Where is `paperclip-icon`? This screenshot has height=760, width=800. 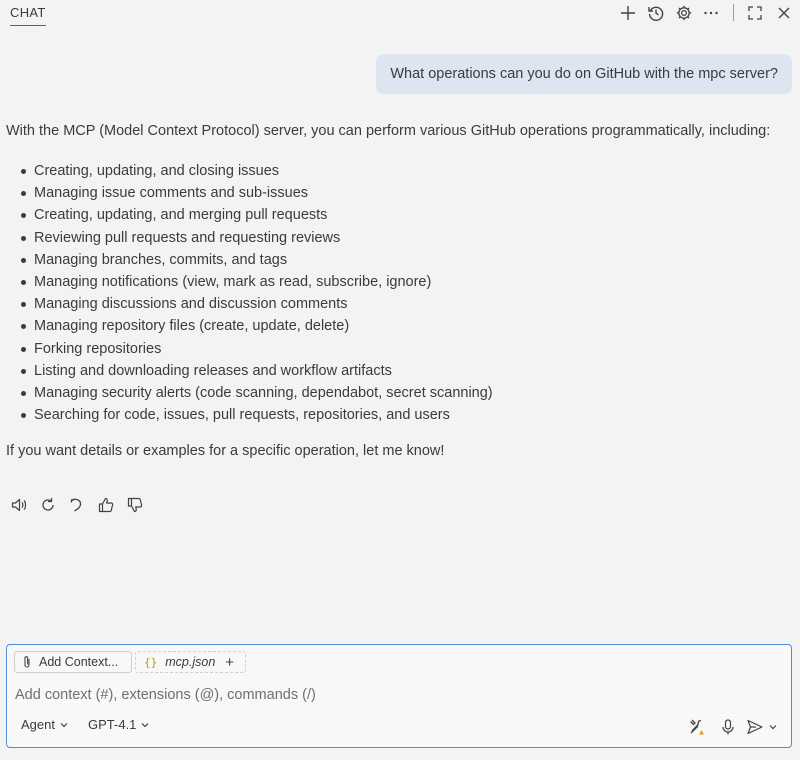 paperclip-icon is located at coordinates (27, 662).